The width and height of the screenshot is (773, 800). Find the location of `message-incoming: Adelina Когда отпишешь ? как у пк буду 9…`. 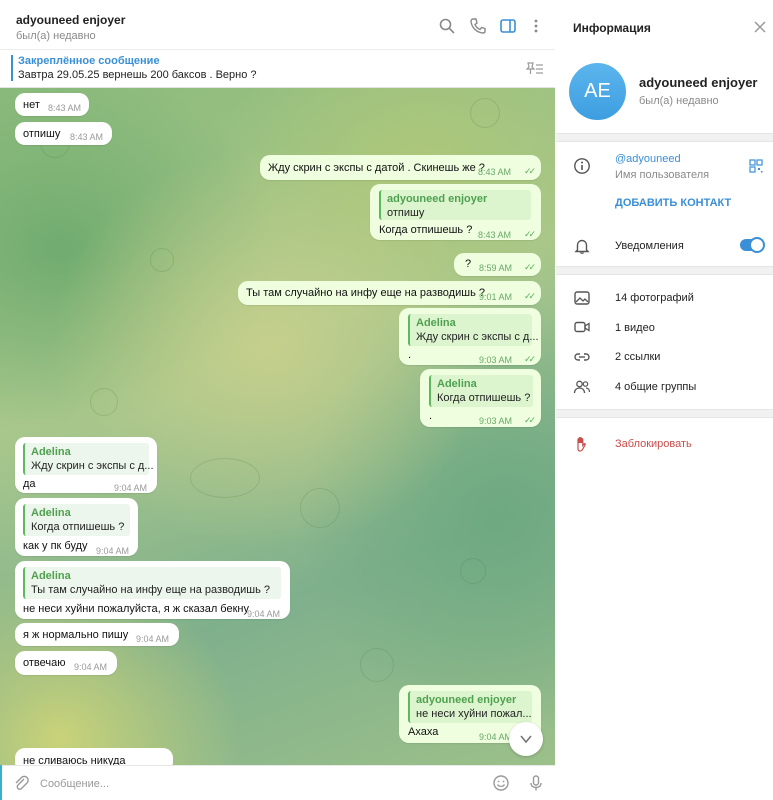

message-incoming: Adelina Когда отпишешь ? как у пк буду 9… is located at coordinates (76, 527).